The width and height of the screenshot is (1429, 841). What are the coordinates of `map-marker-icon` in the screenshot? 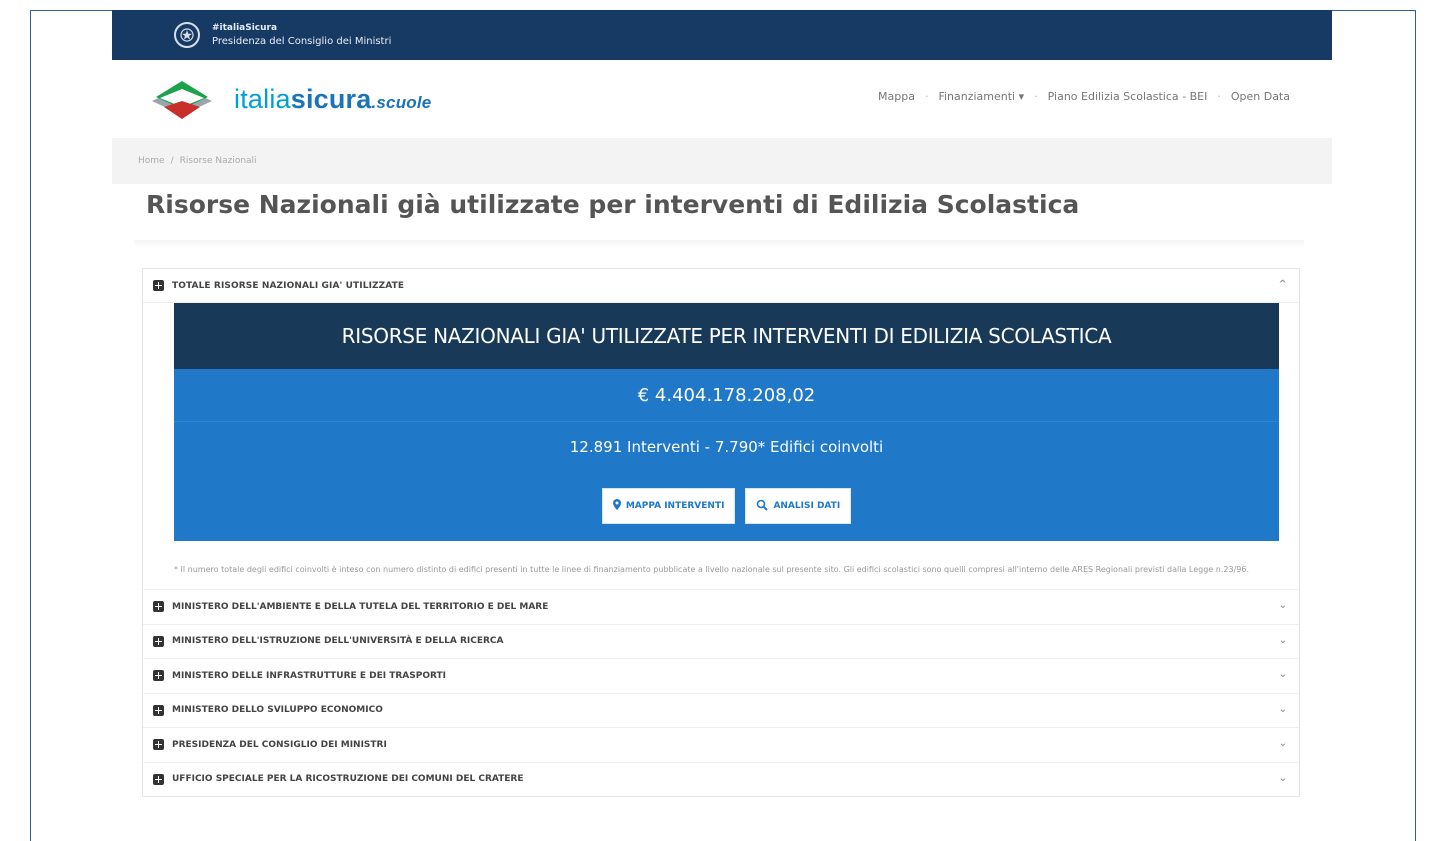 It's located at (616, 506).